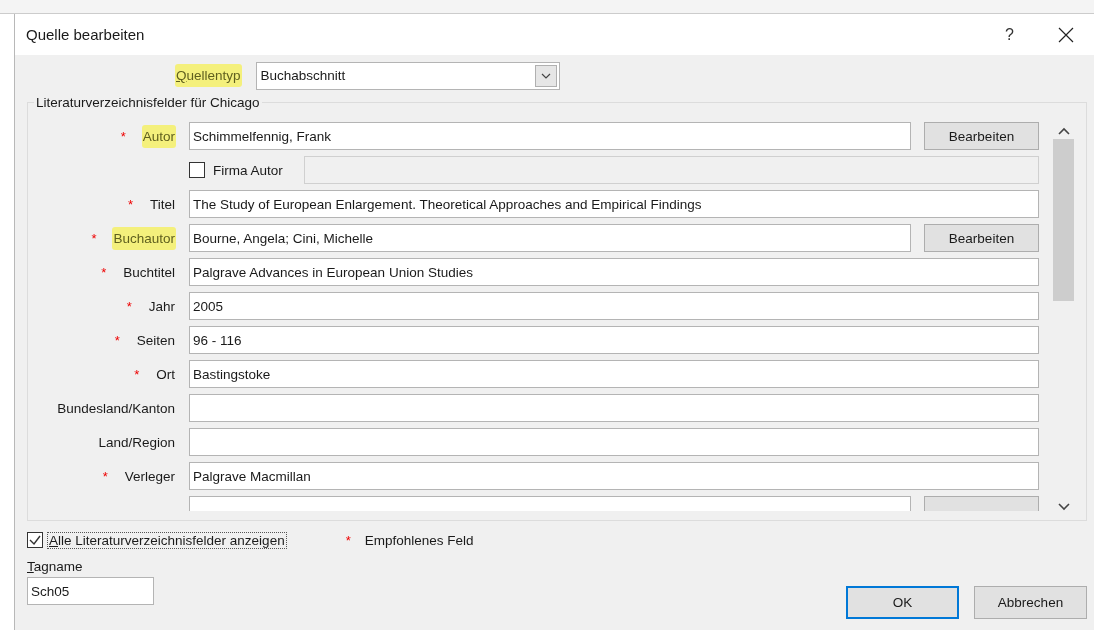  What do you see at coordinates (165, 374) in the screenshot?
I see `field-label: Ort` at bounding box center [165, 374].